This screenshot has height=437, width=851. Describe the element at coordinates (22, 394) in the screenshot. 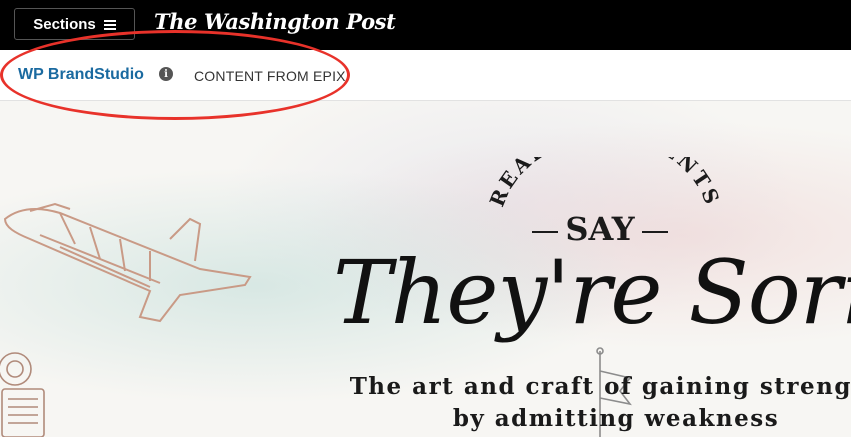

I see `radio-gadget-illustration` at that location.